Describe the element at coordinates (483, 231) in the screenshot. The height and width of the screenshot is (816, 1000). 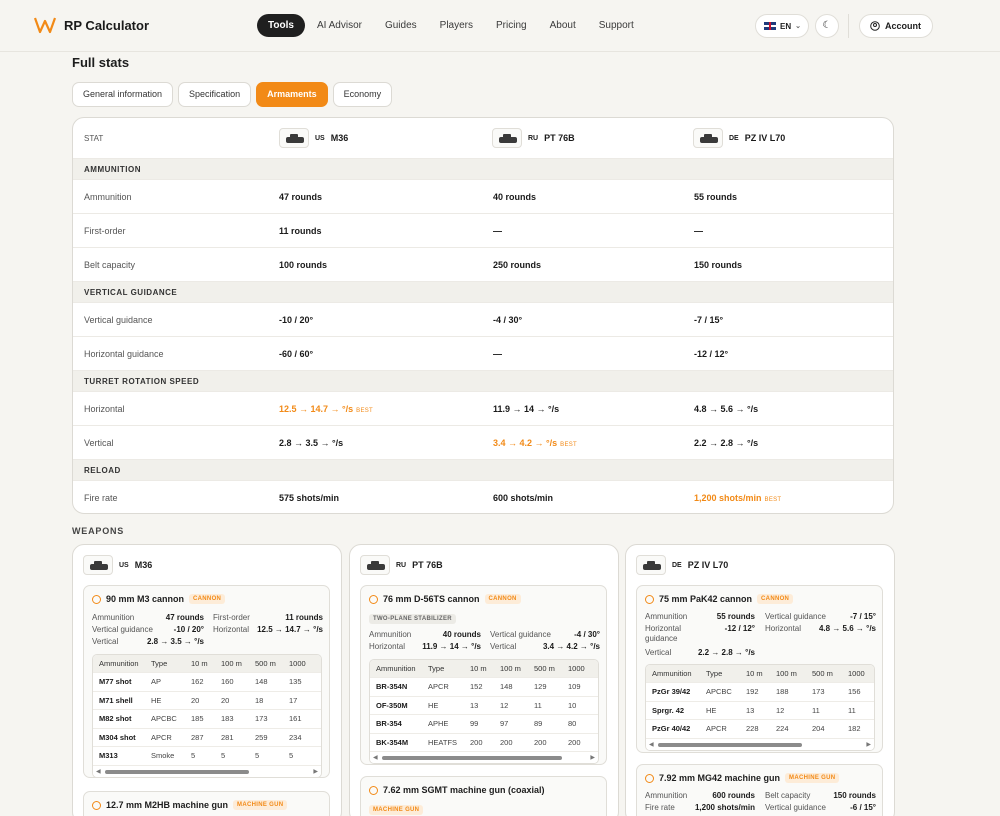
I see `stat-row: First-order 11 rounds — —` at that location.